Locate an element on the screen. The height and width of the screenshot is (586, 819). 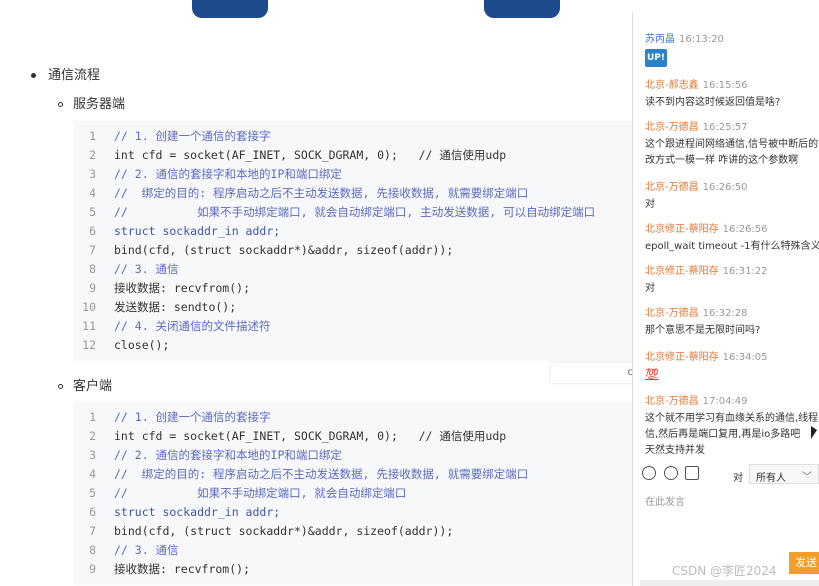
code-line: 9 接收数据: recvfrom(); is located at coordinates (353, 569).